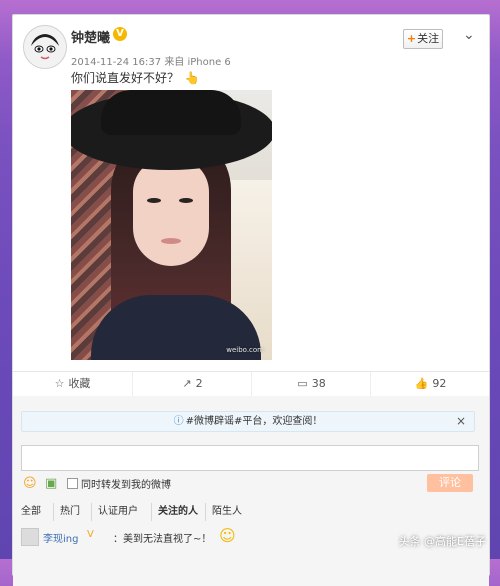 This screenshot has height=586, width=500. Describe the element at coordinates (177, 512) in the screenshot. I see `filter-following: 关注的人` at that location.